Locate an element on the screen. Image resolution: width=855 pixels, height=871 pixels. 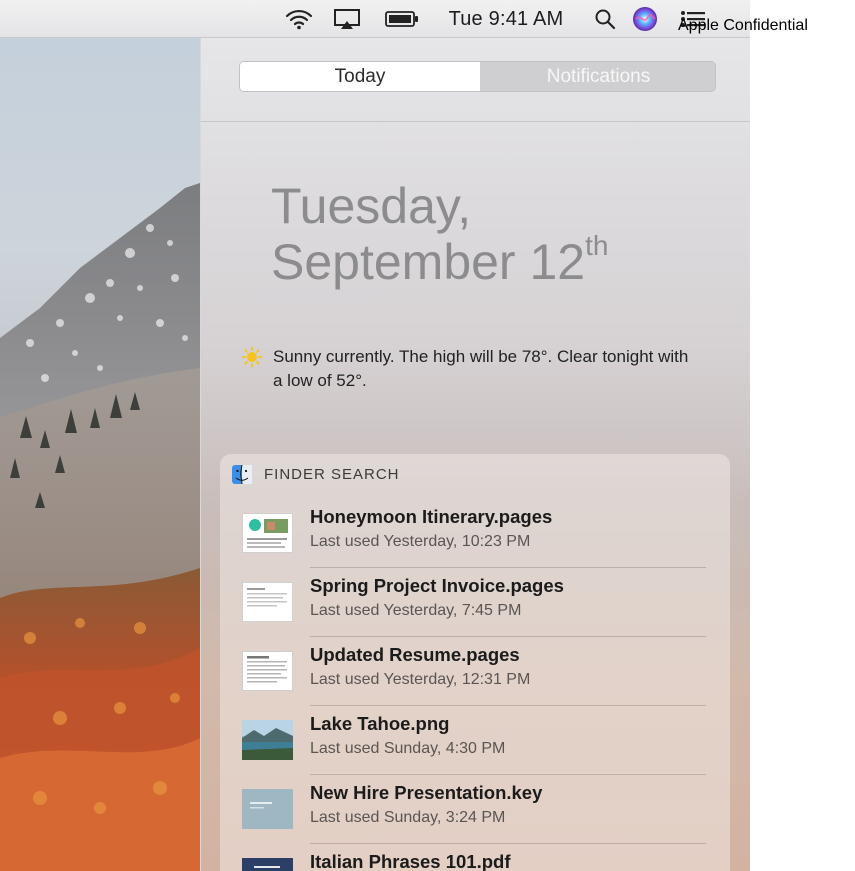
widget-title: FINDER SEARCH is located at coordinates (332, 474).